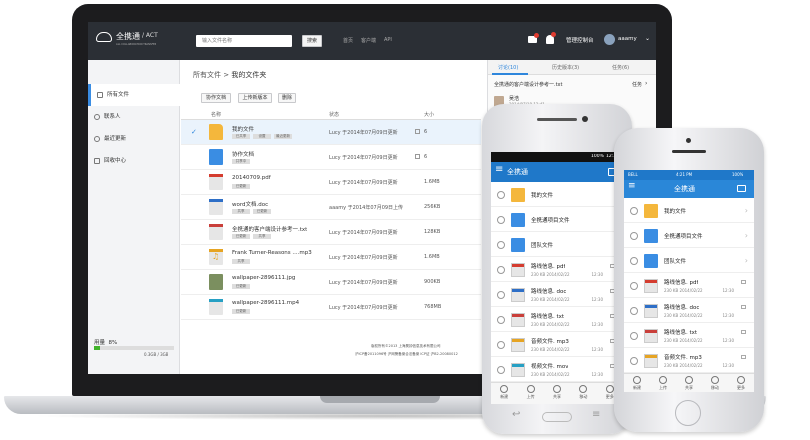 The width and height of the screenshot is (810, 440). Describe the element at coordinates (255, 98) in the screenshot. I see `upload-version-button: 上传新版本` at that location.